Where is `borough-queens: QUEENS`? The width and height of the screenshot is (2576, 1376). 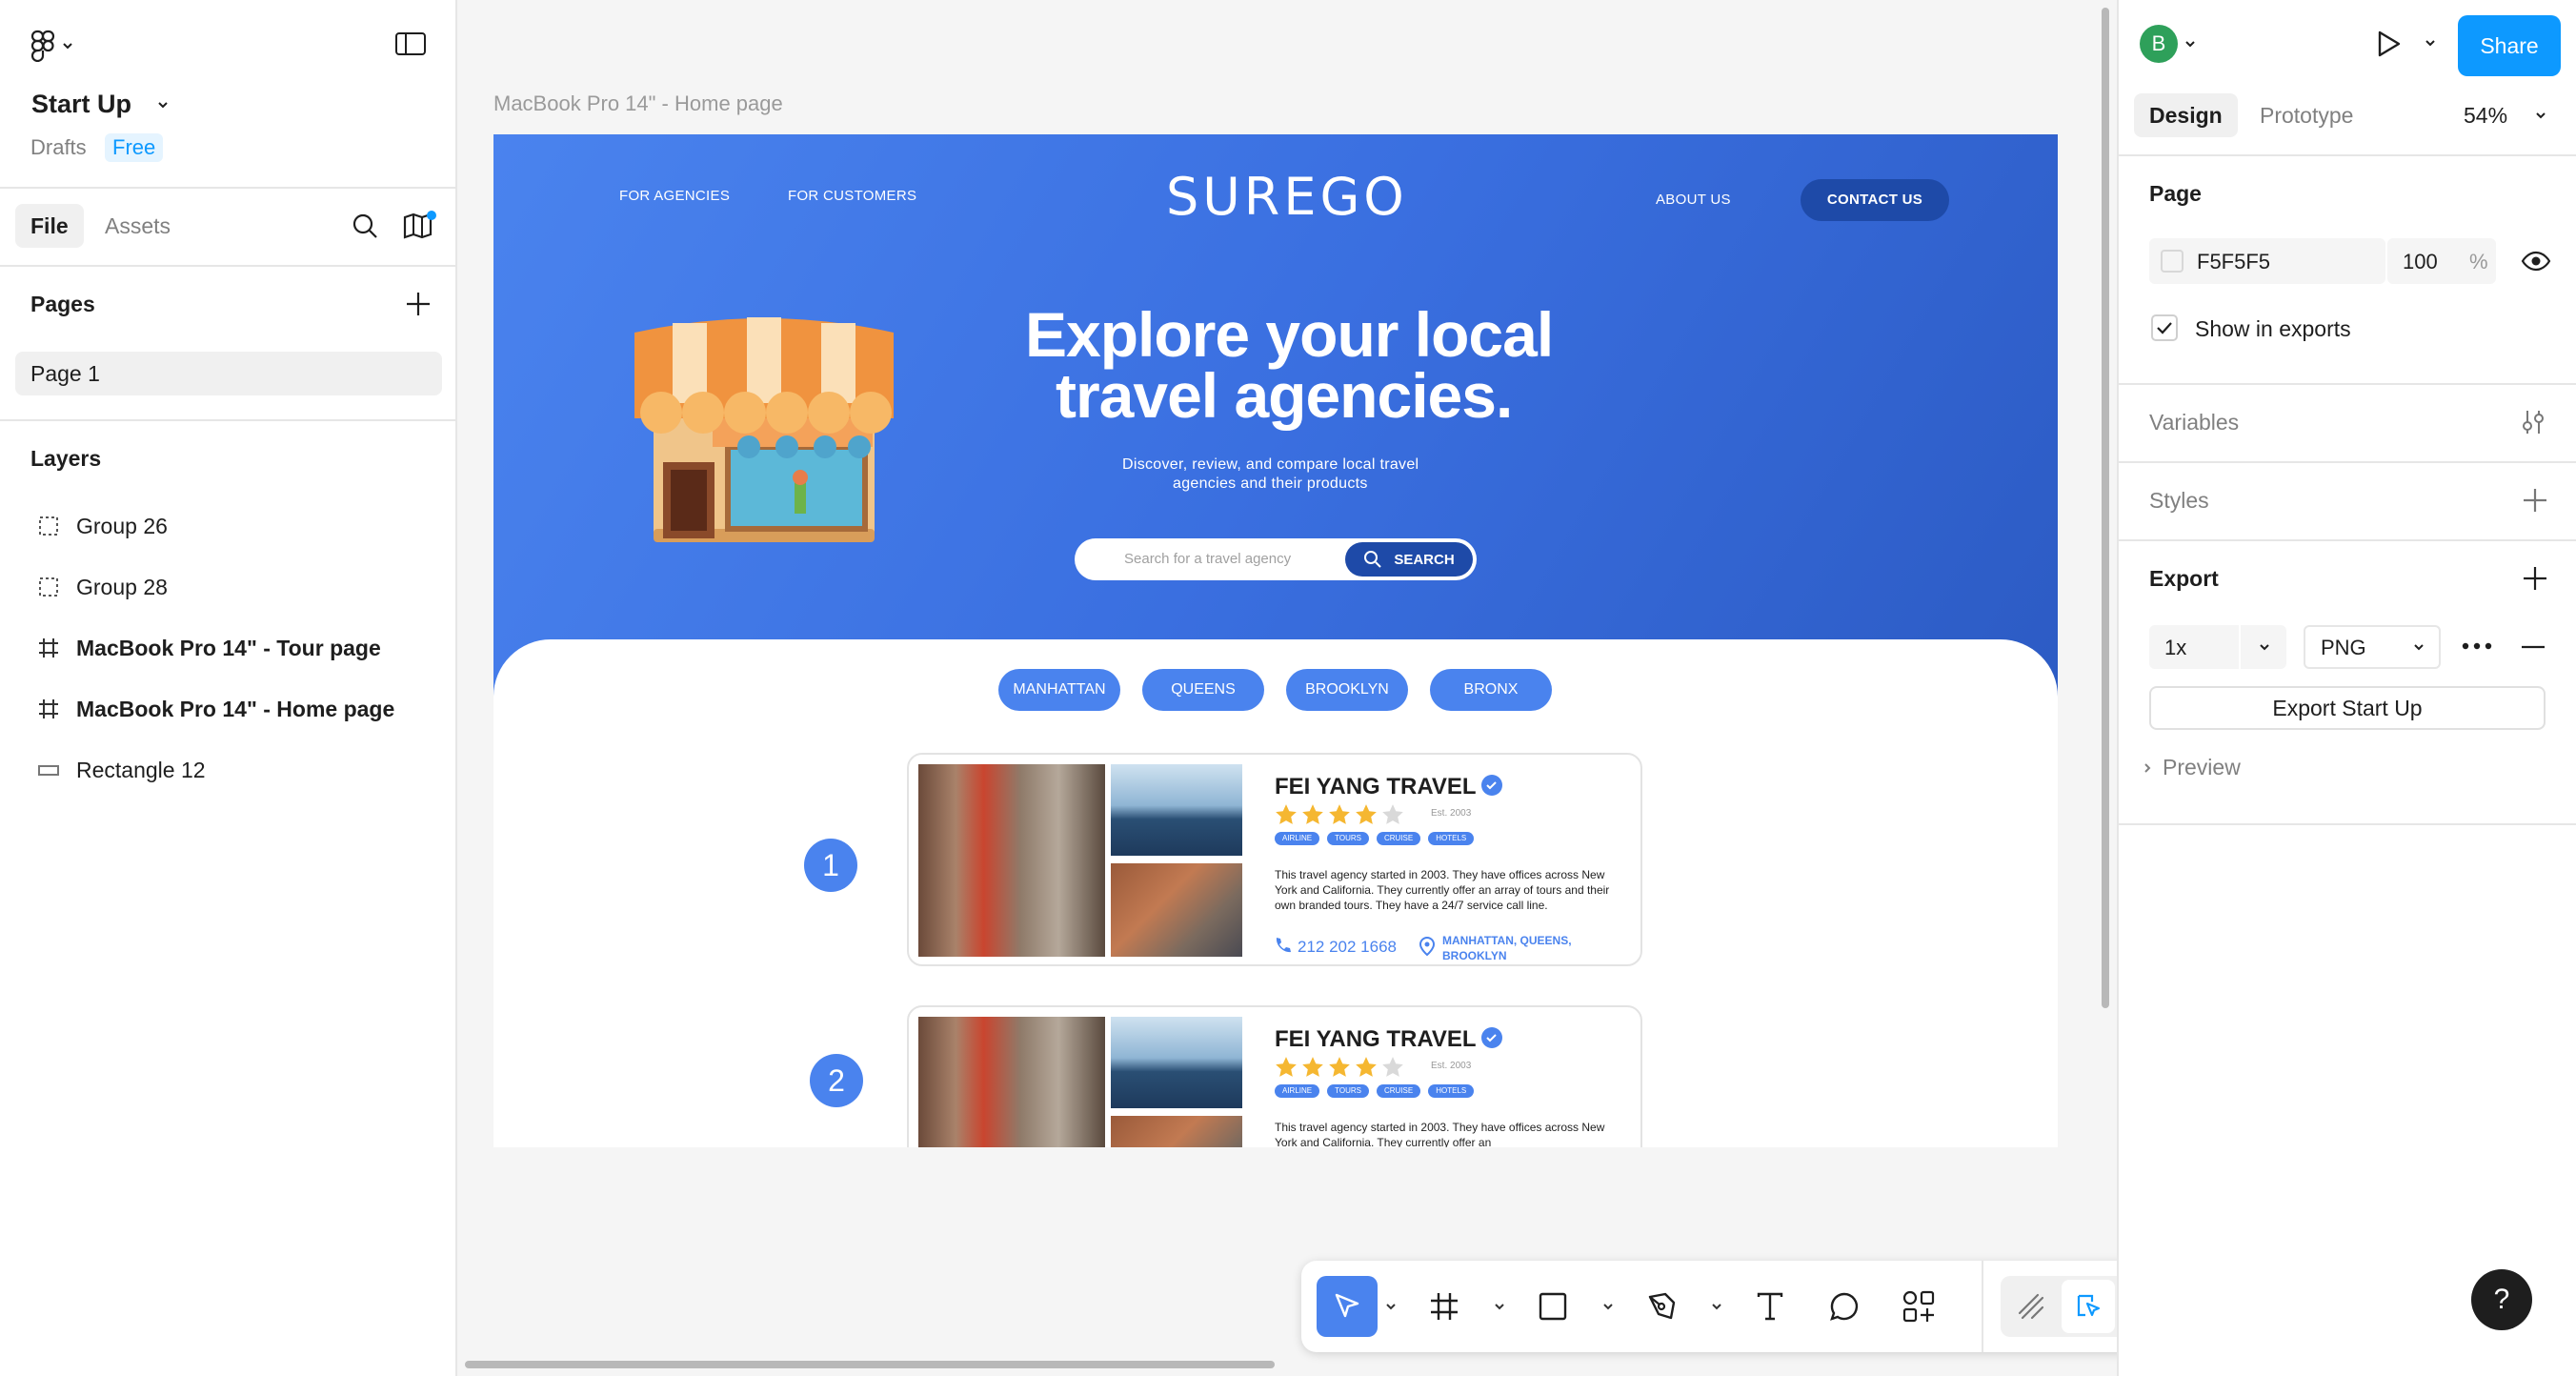
borough-queens: QUEENS is located at coordinates (1203, 690).